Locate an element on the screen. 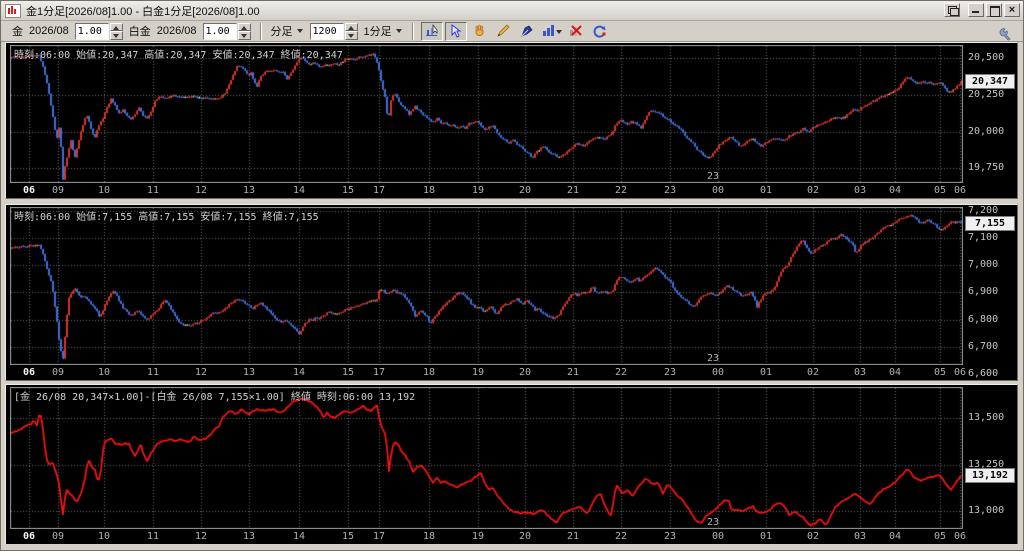  platinum-contract-select: 2026/08 is located at coordinates (177, 31).